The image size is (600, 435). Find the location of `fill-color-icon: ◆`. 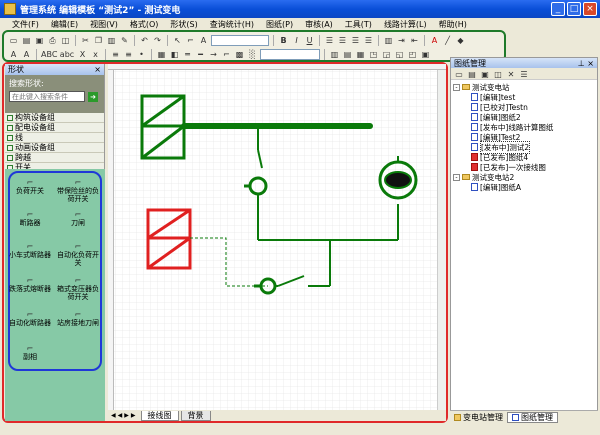

fill-color-icon: ◆ is located at coordinates (460, 40).